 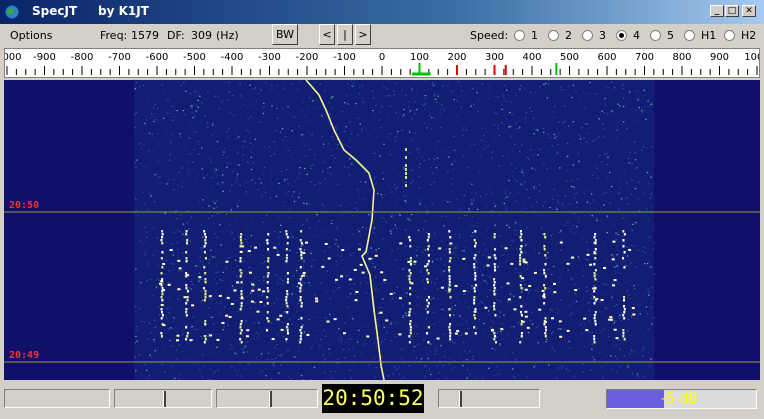 I want to click on signal-level-meter: -5 dB, so click(x=681, y=399).